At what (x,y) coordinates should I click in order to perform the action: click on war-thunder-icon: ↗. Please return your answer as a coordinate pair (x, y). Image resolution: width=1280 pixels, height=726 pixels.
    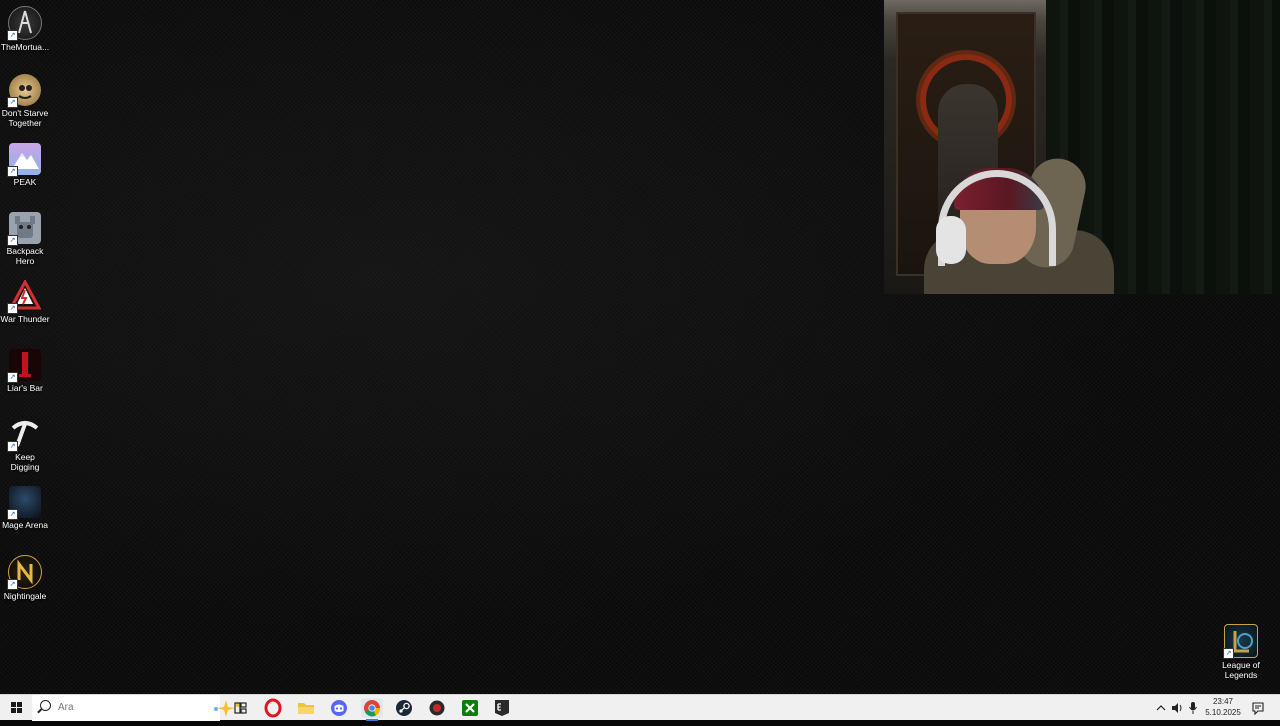
    Looking at the image, I should click on (24, 296).